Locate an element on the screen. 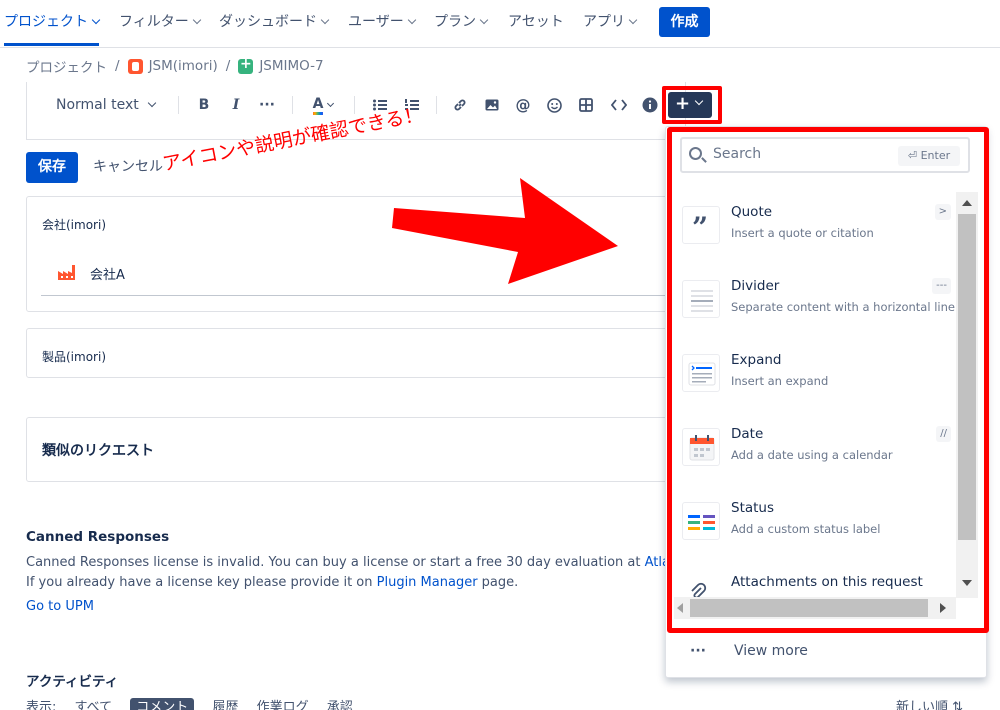 Image resolution: width=1000 pixels, height=710 pixels. nav-projects: プロジェクト is located at coordinates (52, 23).